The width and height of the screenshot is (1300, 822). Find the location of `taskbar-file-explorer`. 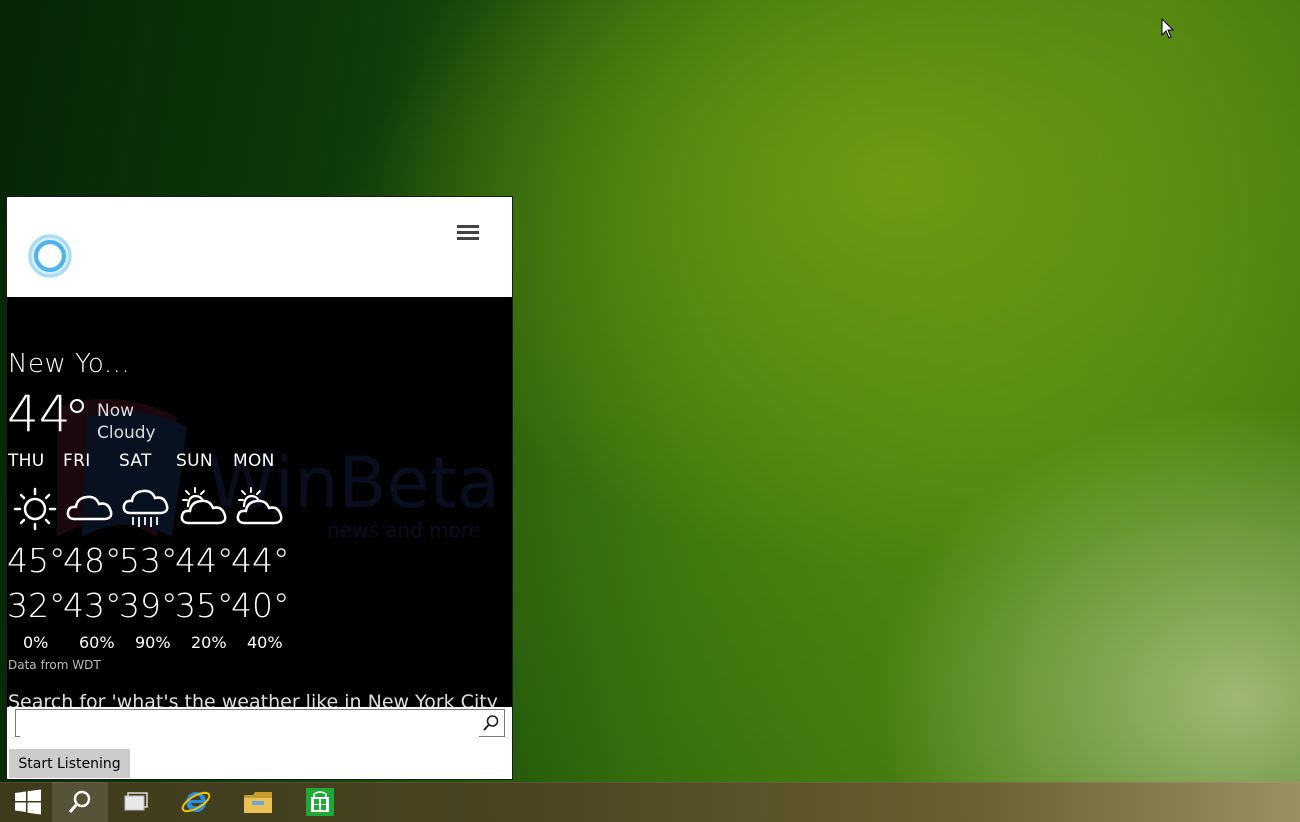

taskbar-file-explorer is located at coordinates (258, 802).